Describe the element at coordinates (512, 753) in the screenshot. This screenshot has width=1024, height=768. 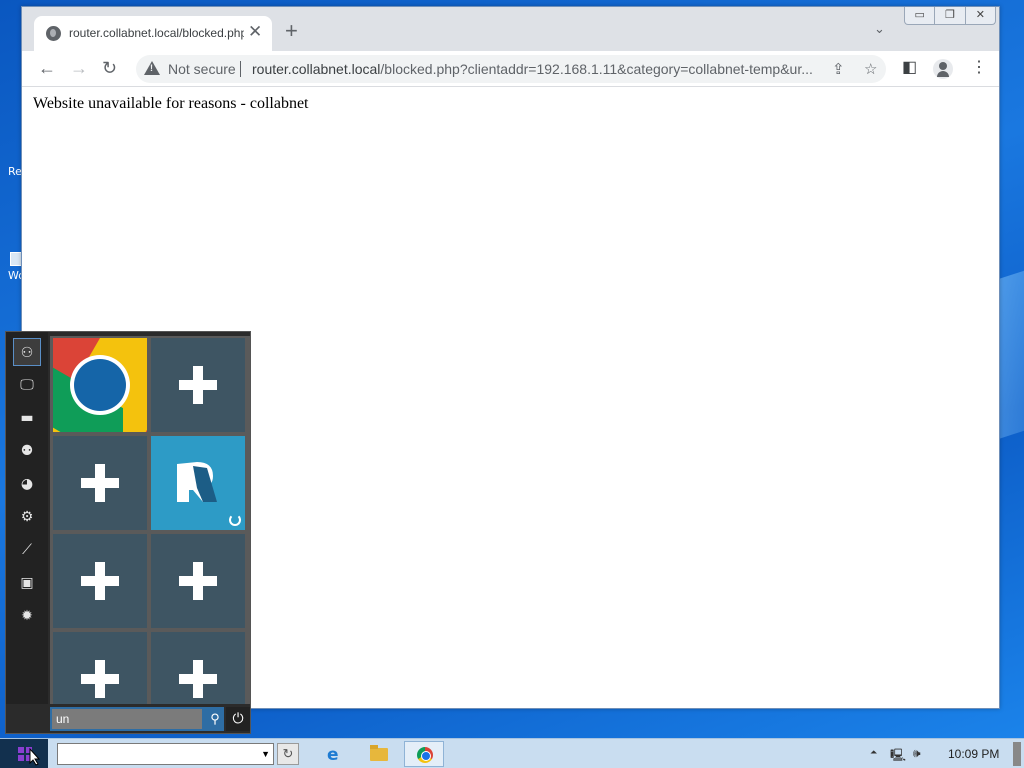
I see `taskbar: ▼ ↻ e ⏶ 🖳 🕪 10:09 PM` at that location.